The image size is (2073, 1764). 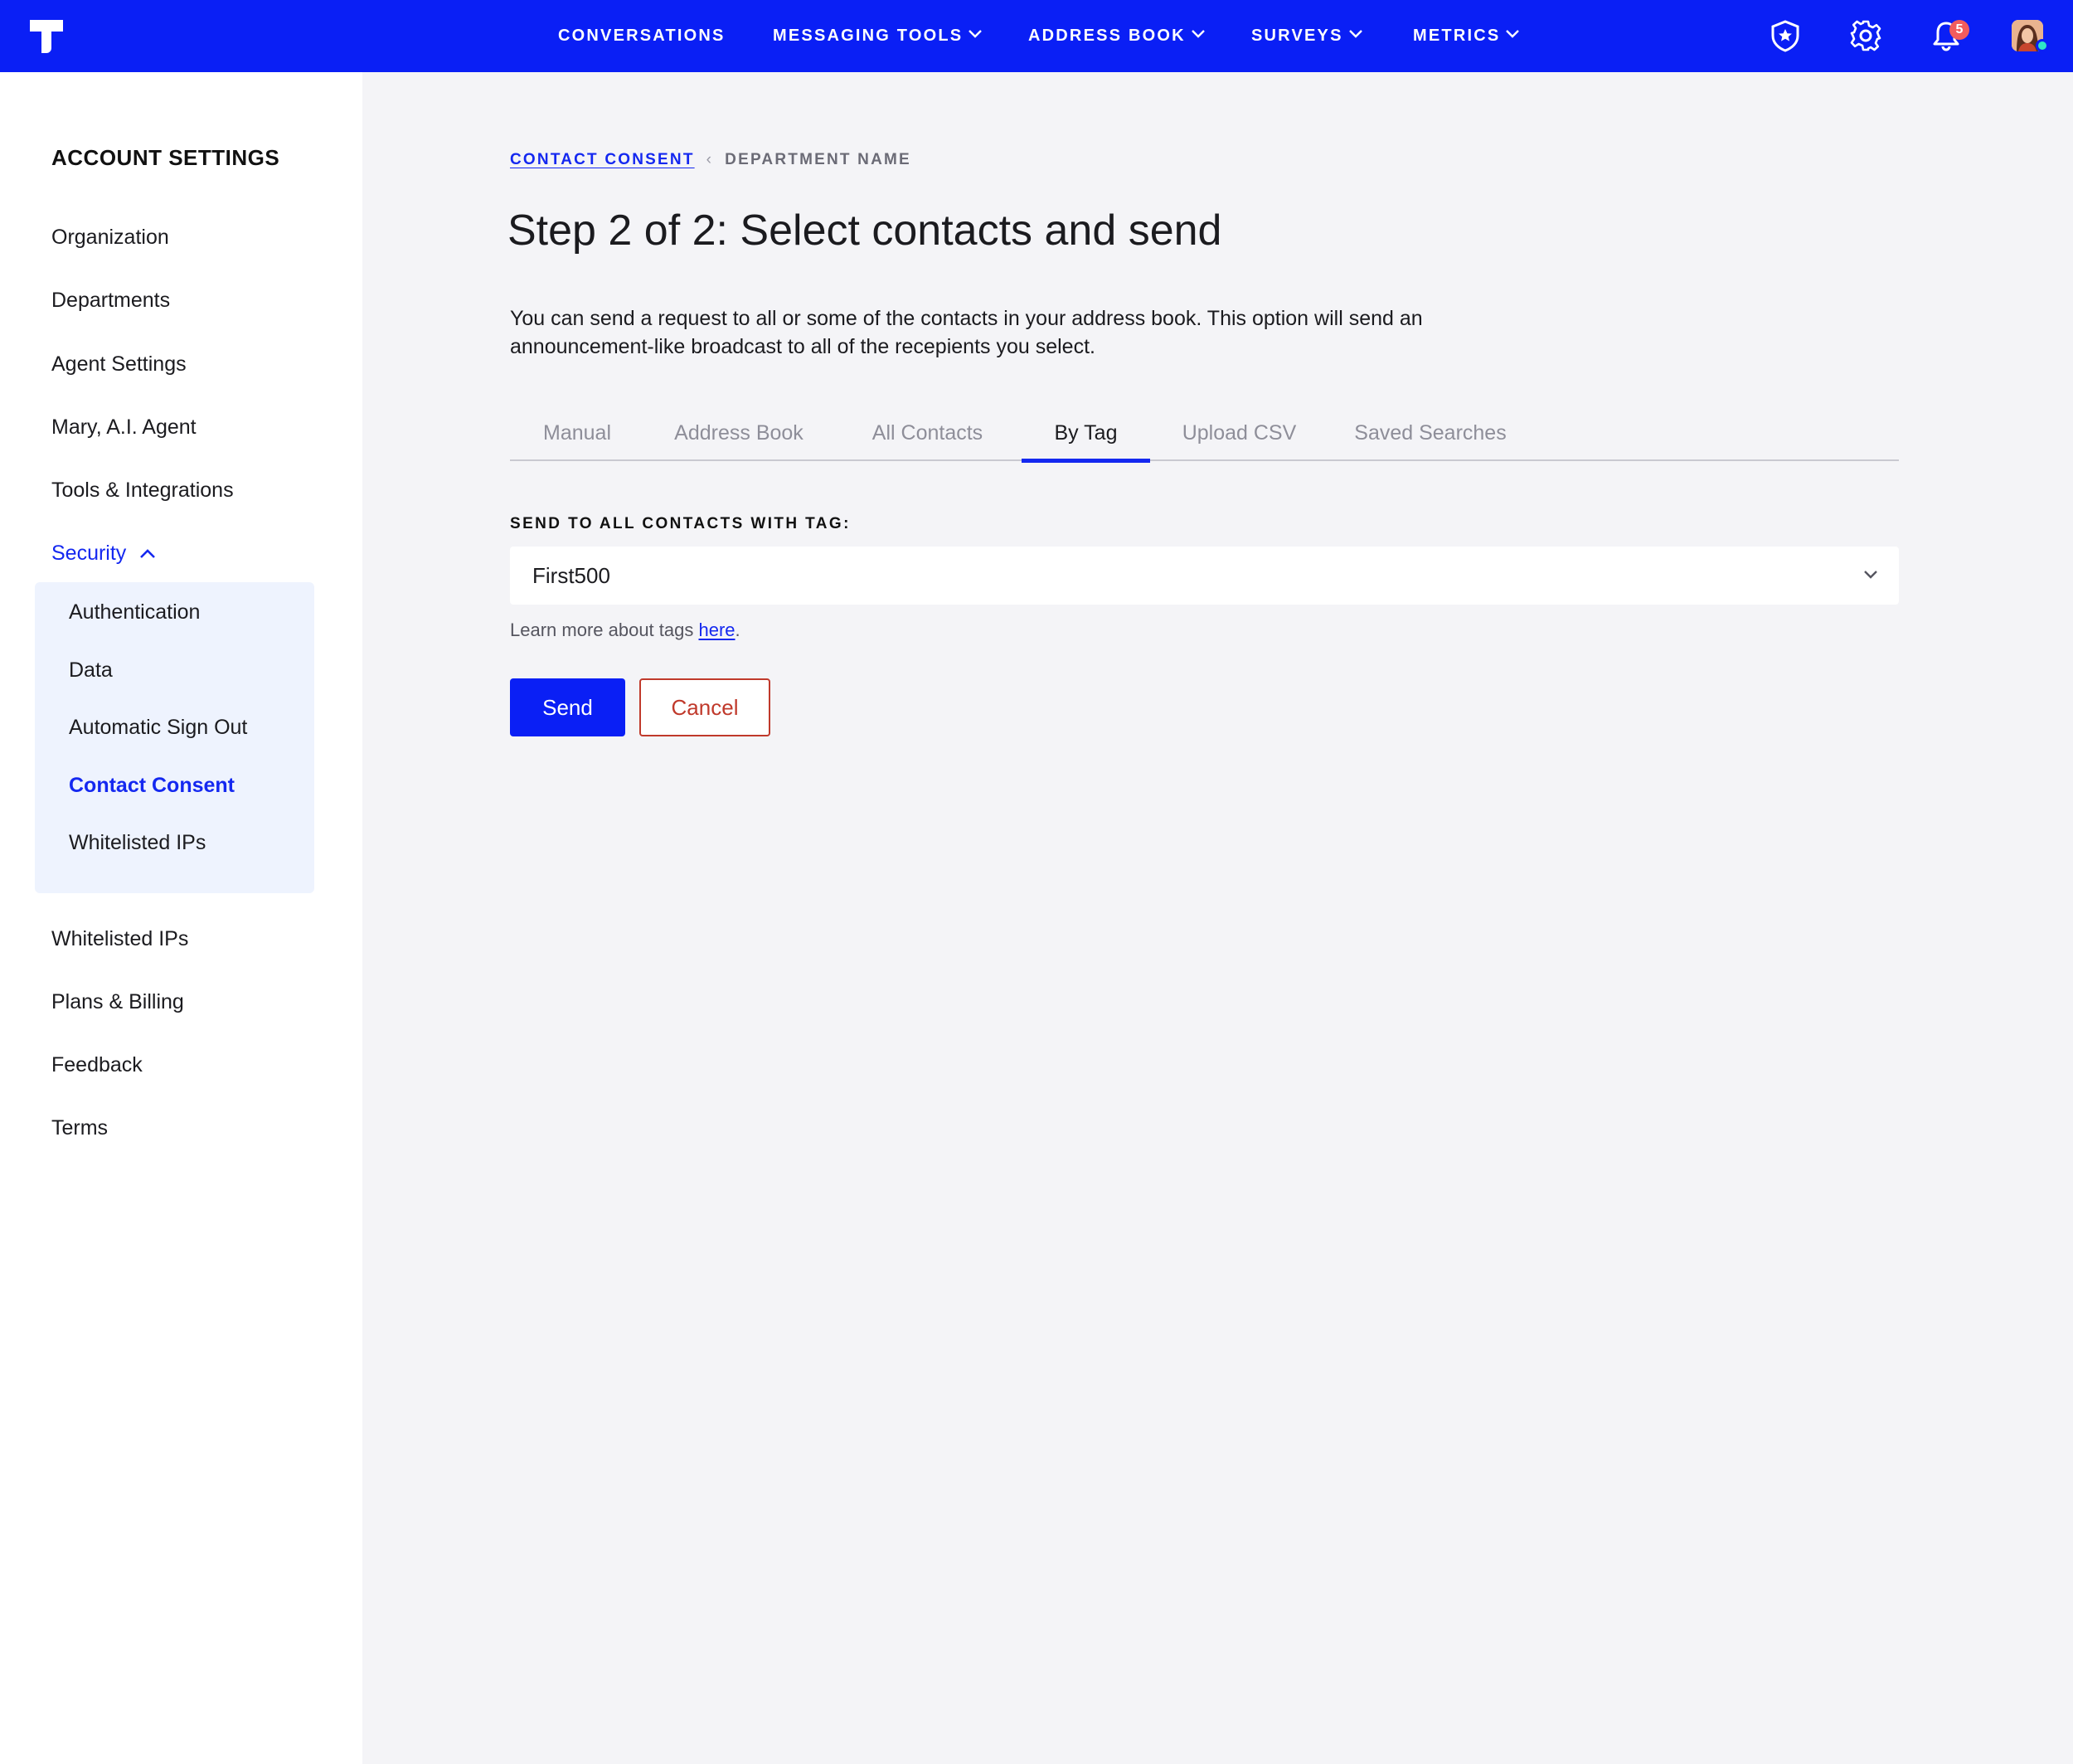 I want to click on notification-count-badge: 5, so click(x=1959, y=30).